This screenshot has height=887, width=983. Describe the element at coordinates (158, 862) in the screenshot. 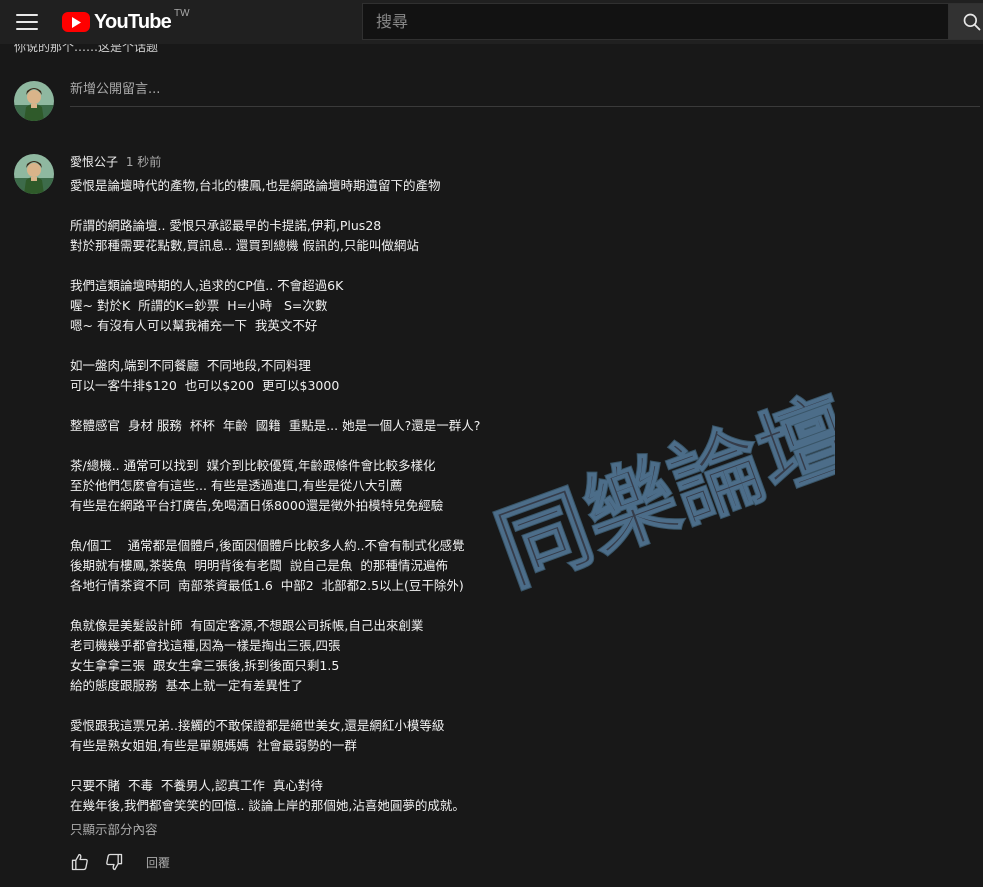

I see `reply-button: 回覆` at that location.